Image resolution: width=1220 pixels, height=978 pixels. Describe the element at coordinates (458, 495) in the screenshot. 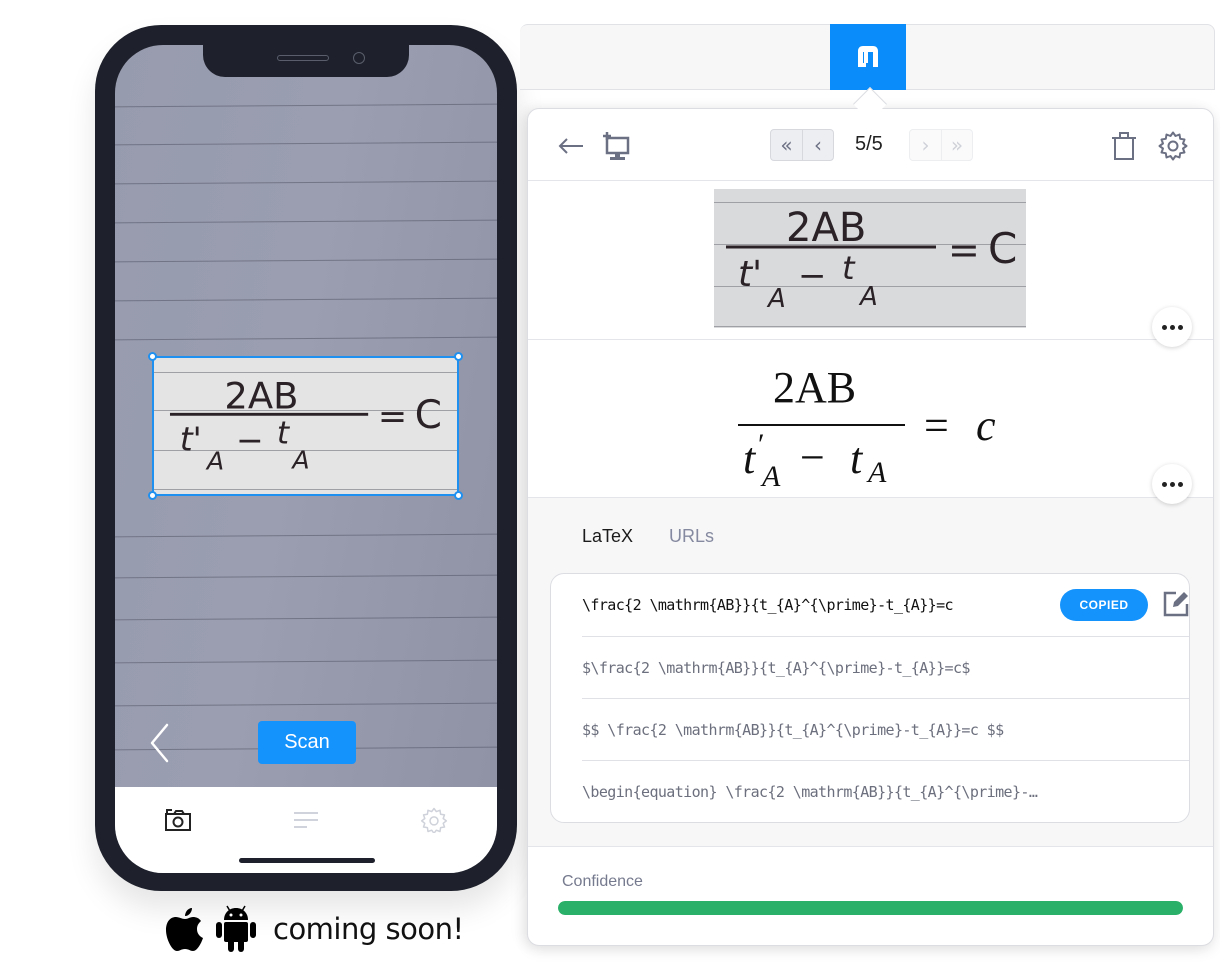

I see `crop-handle-bottom-right` at that location.